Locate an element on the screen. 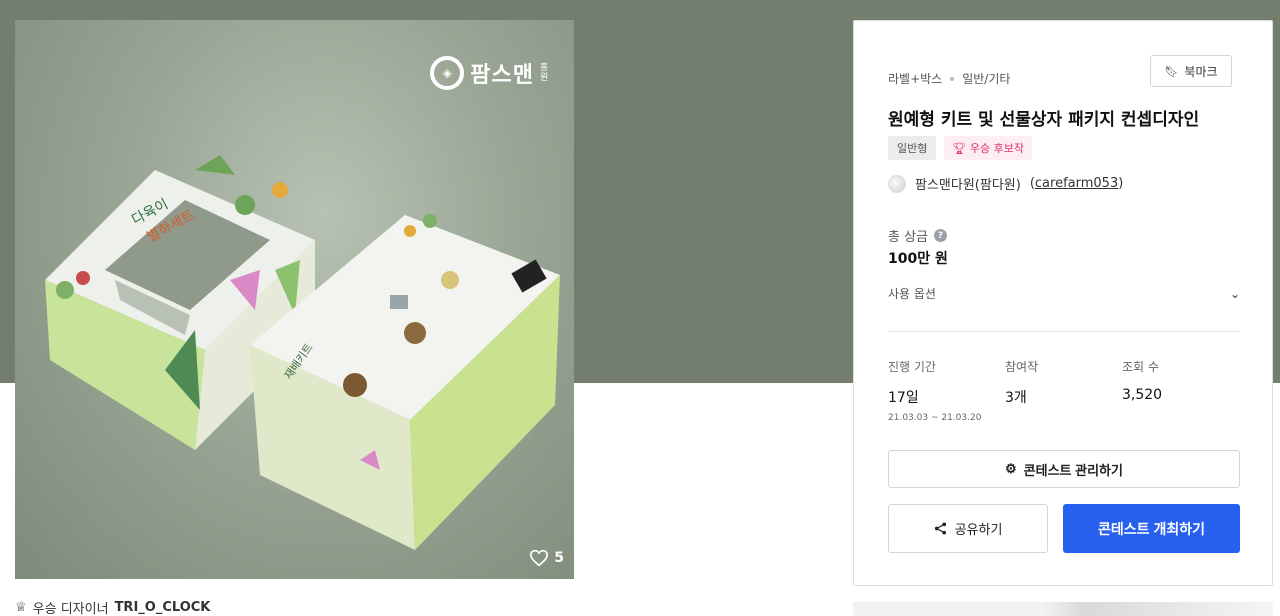 The image size is (1280, 616). prize-label: 총 상금 ? is located at coordinates (918, 235).